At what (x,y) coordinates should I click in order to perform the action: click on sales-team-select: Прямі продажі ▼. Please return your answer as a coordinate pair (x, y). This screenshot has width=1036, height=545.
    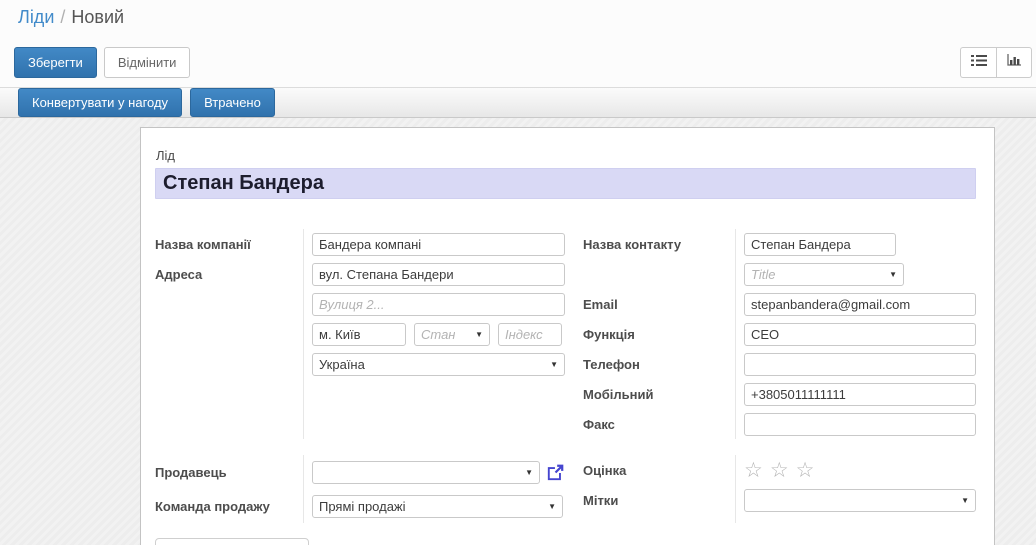
    Looking at the image, I should click on (437, 506).